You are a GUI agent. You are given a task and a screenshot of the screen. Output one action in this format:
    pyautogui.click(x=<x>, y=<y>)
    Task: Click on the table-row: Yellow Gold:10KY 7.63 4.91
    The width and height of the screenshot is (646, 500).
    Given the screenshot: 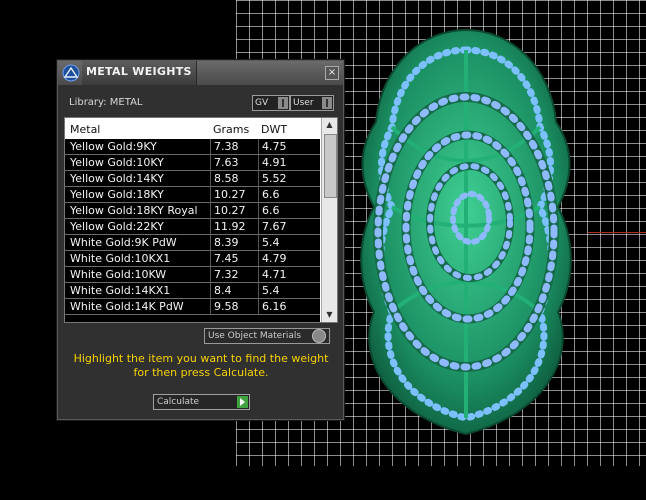 What is the action you would take?
    pyautogui.click(x=192, y=162)
    